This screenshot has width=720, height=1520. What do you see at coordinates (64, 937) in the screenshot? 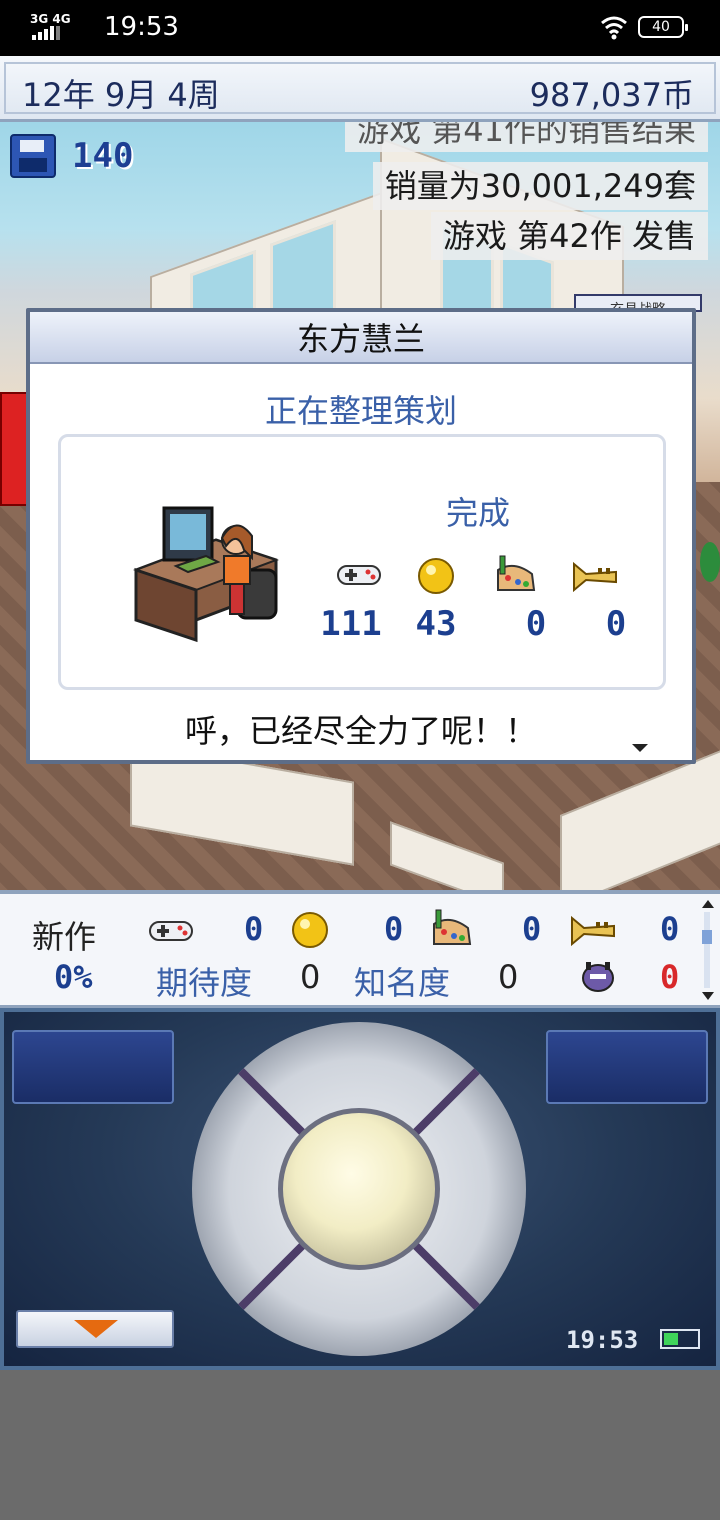
I see `new-work-label: 新作` at bounding box center [64, 937].